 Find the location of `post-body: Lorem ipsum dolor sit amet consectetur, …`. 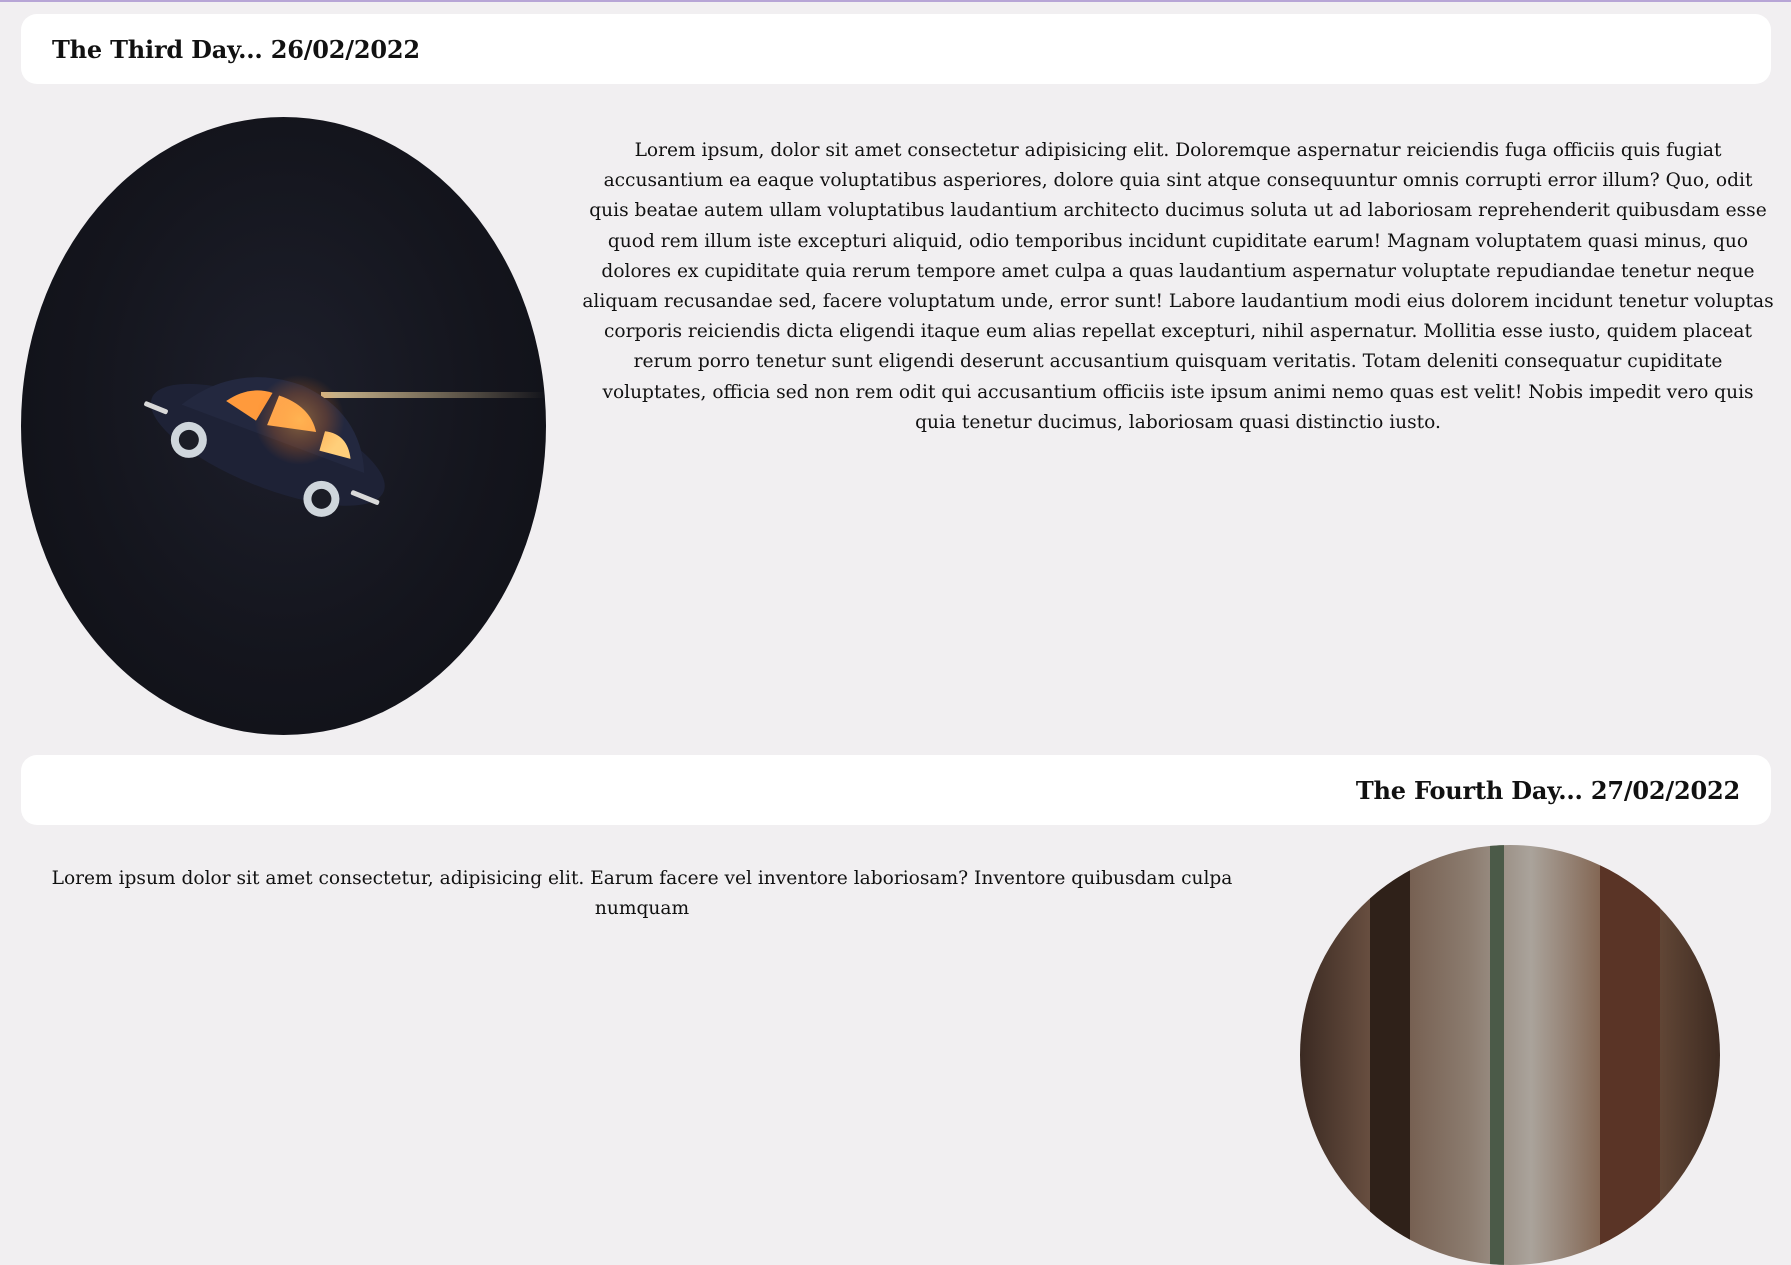

post-body: Lorem ipsum dolor sit amet consectetur, … is located at coordinates (642, 894).